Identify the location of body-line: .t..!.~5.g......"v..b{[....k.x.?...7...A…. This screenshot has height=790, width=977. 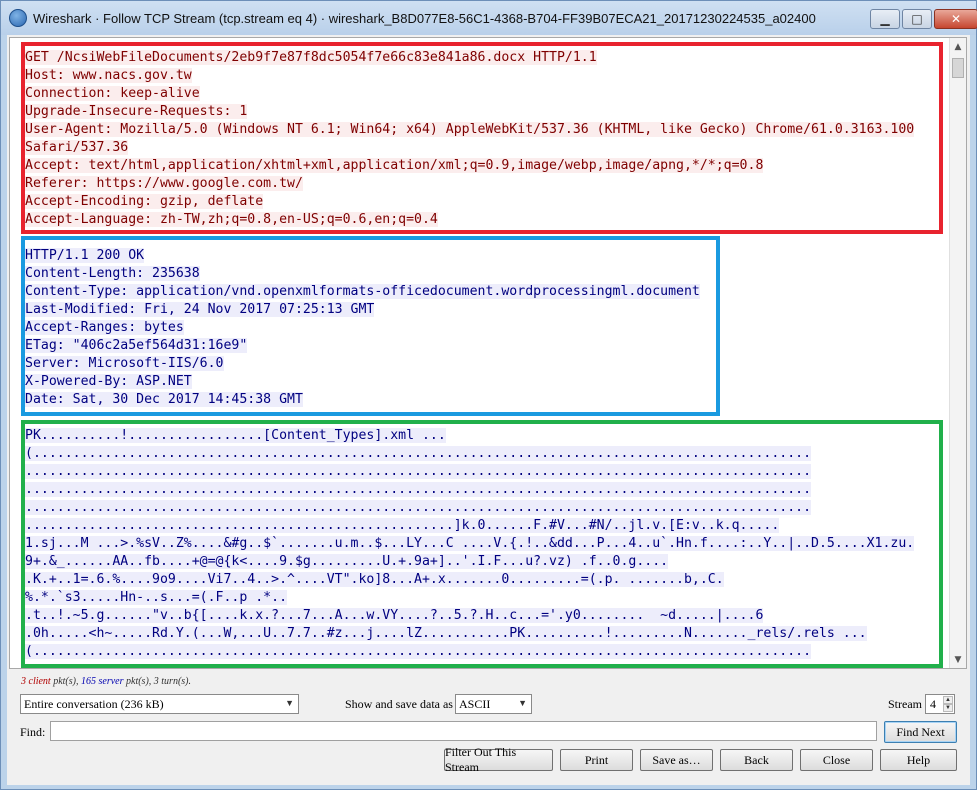
(469, 616).